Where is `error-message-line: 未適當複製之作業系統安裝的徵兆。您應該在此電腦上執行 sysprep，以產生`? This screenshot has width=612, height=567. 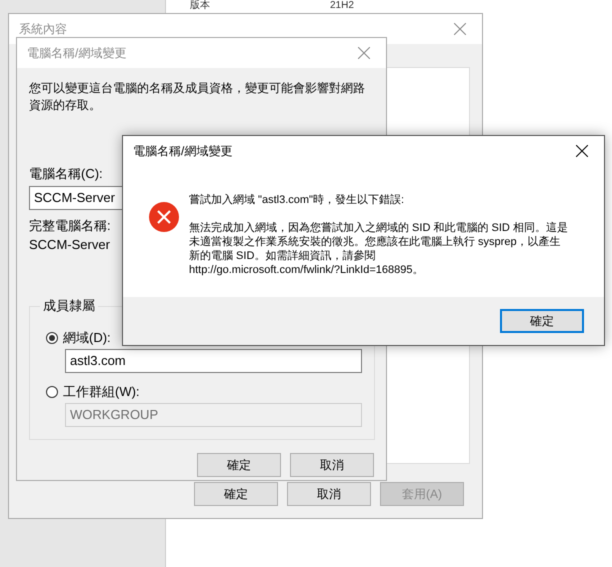 error-message-line: 未適當複製之作業系統安裝的徵兆。您應該在此電腦上執行 sysprep，以產生 is located at coordinates (375, 242).